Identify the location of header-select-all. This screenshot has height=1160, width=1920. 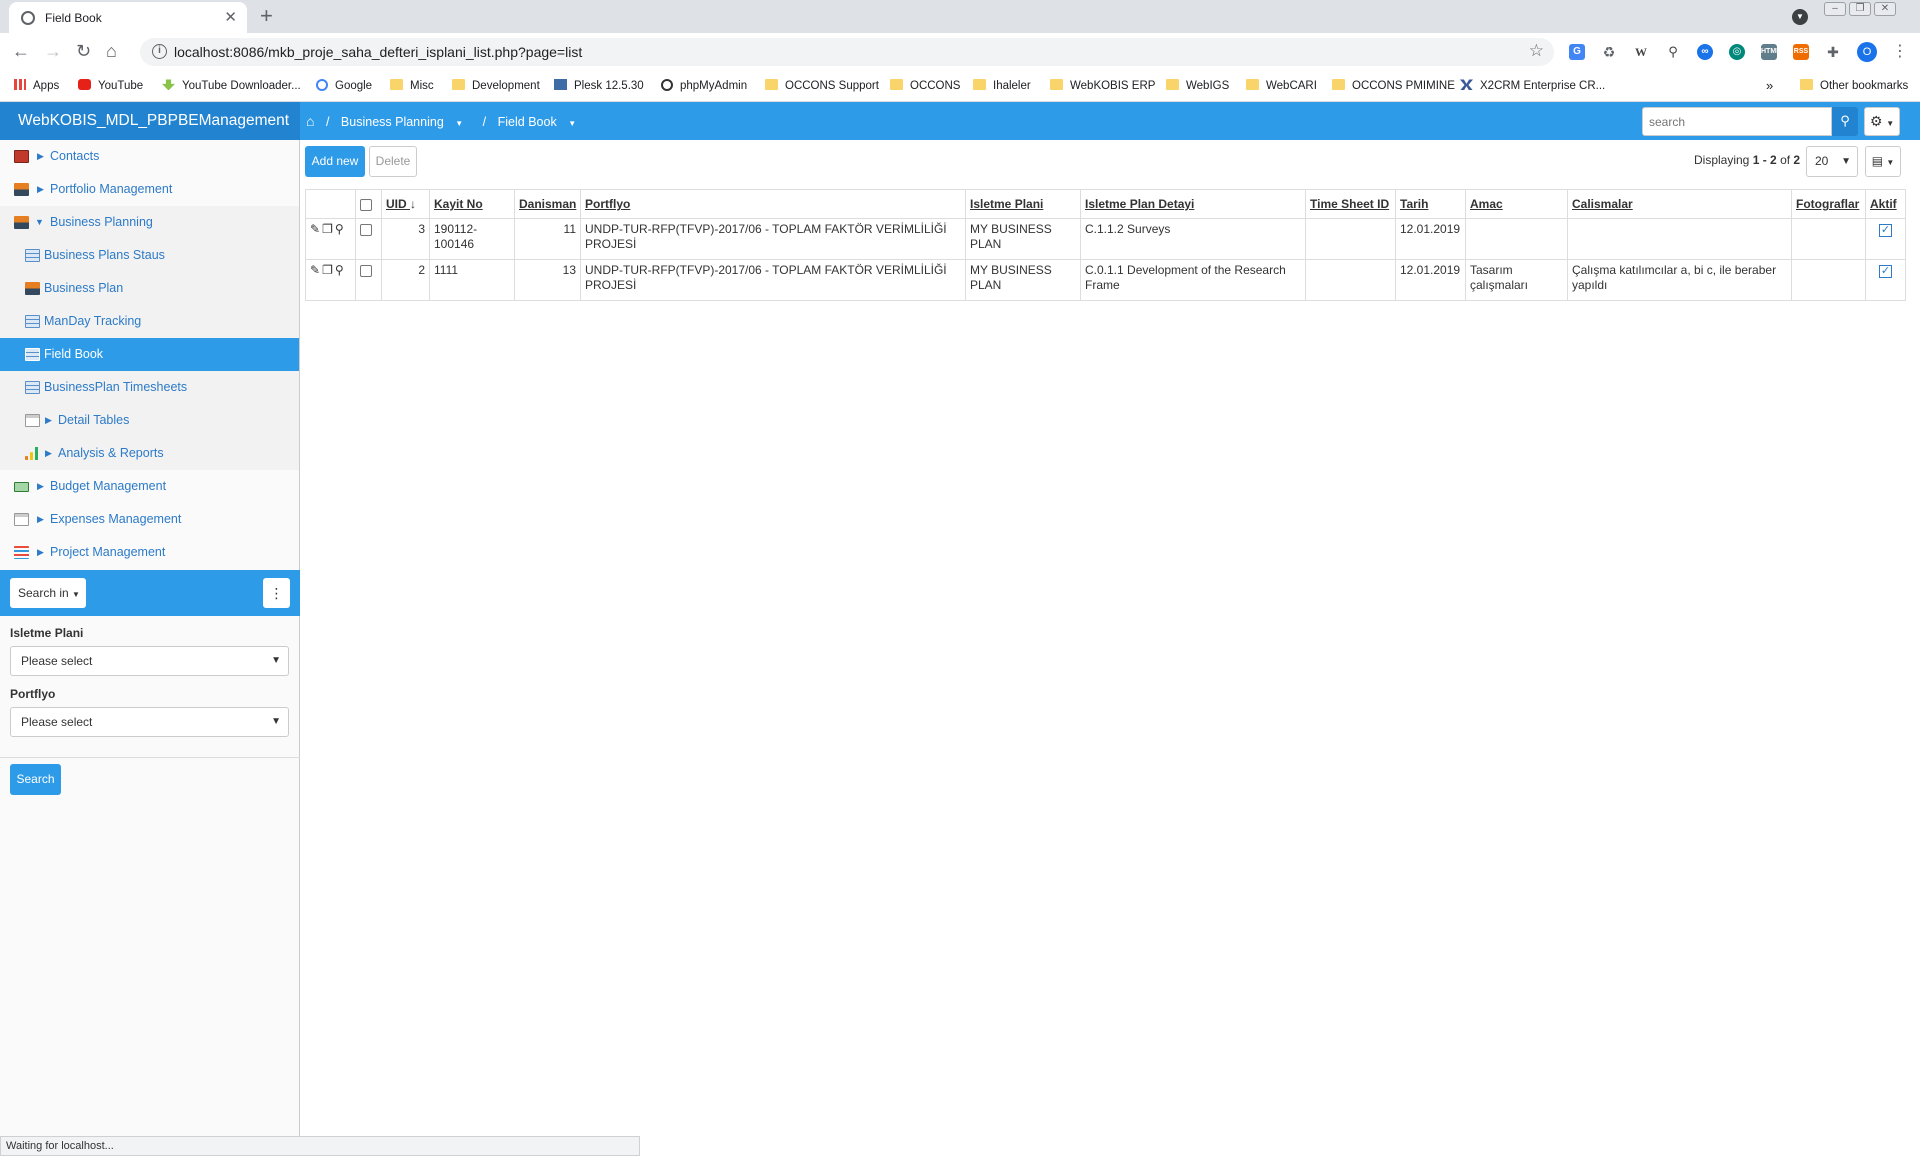
(368, 204).